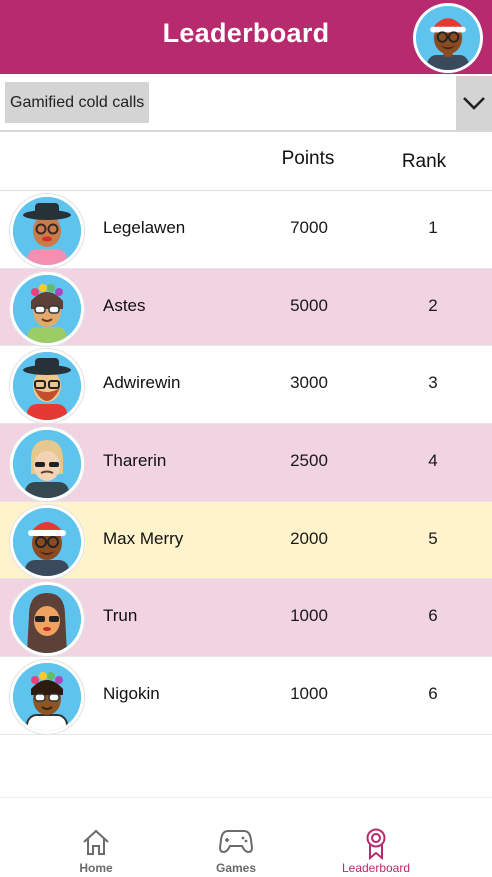  I want to click on profile-avatar-button, so click(448, 38).